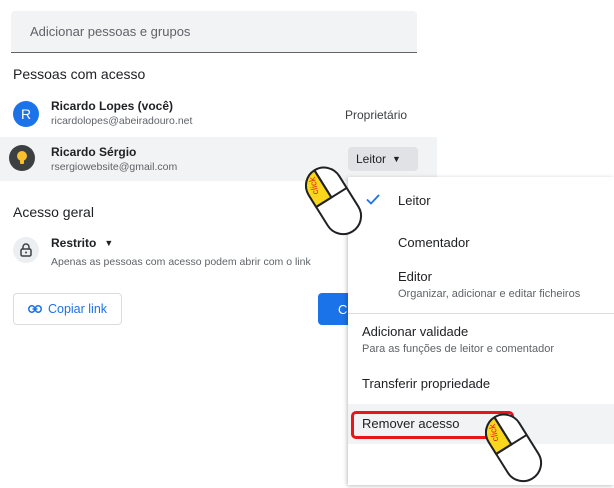 The image size is (614, 488). I want to click on person-email: ricardolopes@abeiradouro.net, so click(122, 121).